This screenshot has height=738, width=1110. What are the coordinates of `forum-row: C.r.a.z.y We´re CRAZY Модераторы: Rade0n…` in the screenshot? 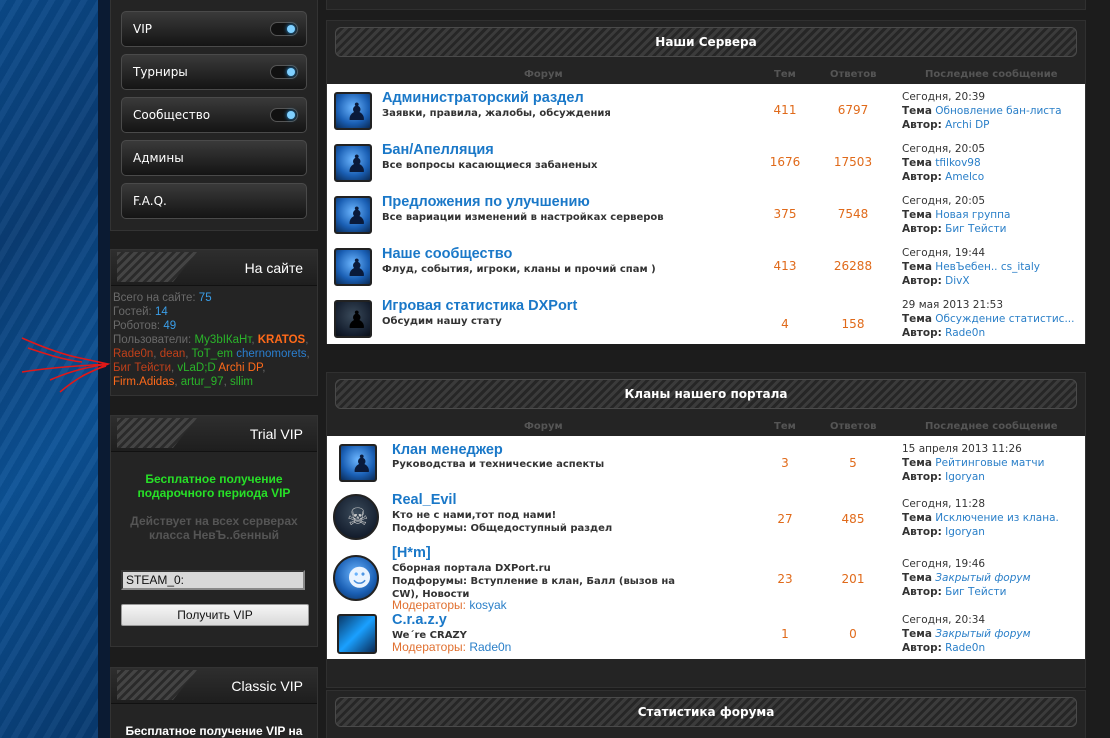 It's located at (706, 635).